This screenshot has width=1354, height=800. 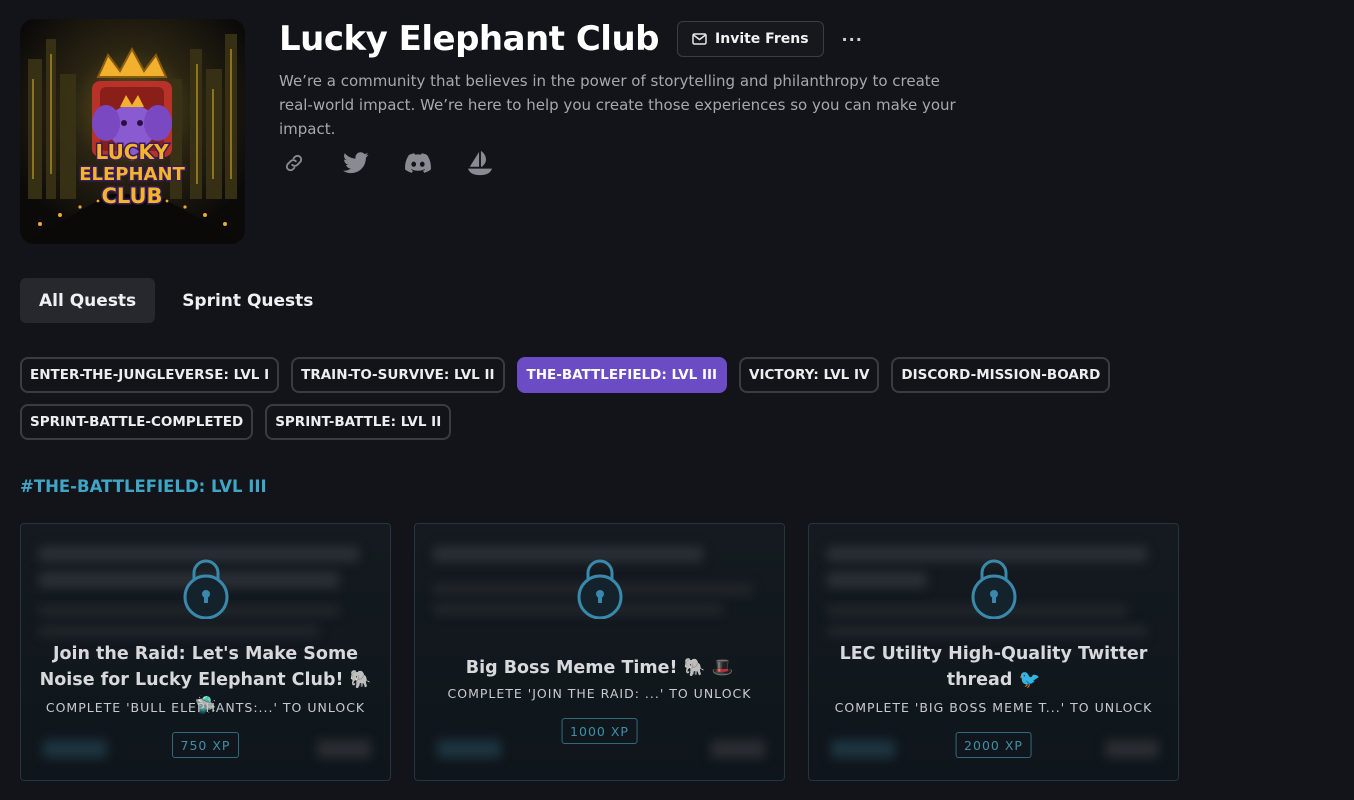 I want to click on xp-badge: 1000 XP, so click(x=599, y=731).